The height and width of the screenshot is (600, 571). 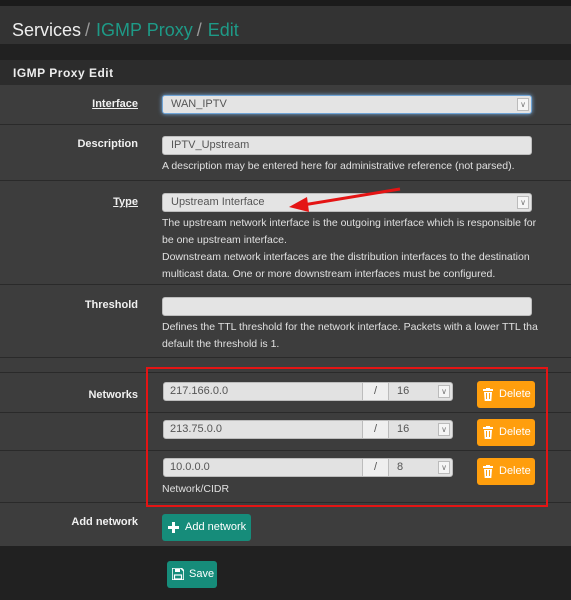 What do you see at coordinates (218, 202) in the screenshot?
I see `type-value: Upstream Interface` at bounding box center [218, 202].